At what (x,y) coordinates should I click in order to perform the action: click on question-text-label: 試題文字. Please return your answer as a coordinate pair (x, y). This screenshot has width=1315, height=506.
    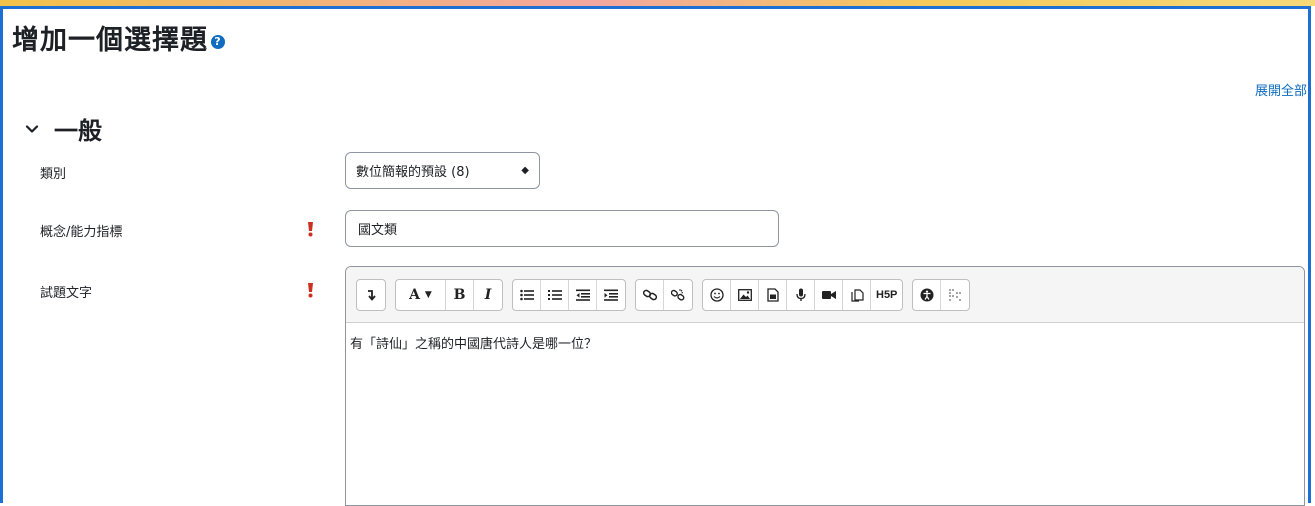
    Looking at the image, I should click on (66, 293).